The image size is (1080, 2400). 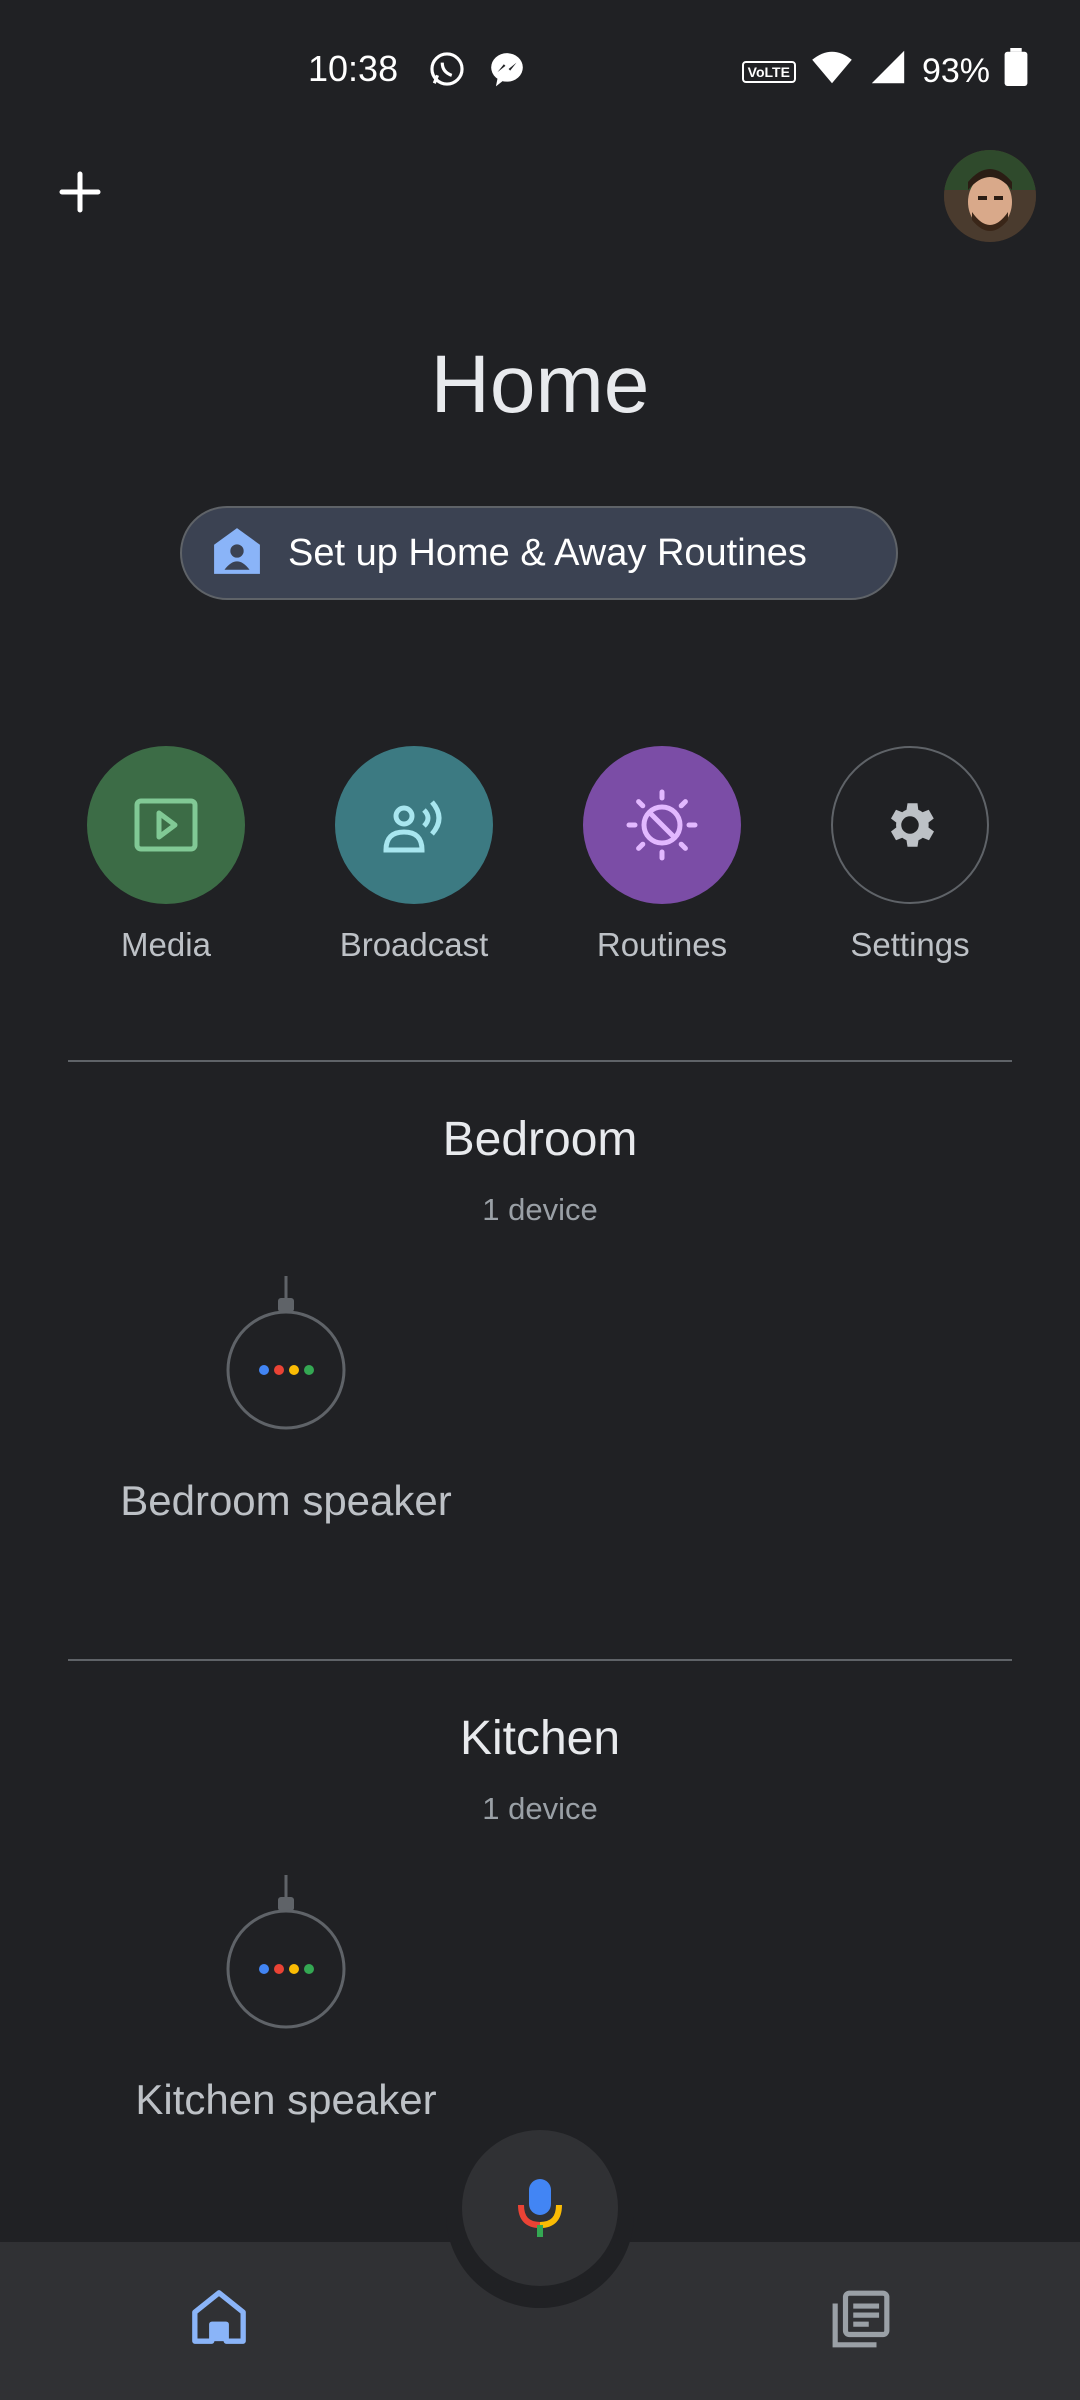 What do you see at coordinates (547, 552) in the screenshot?
I see `routines-chip-label: Set up Home & Away Routines` at bounding box center [547, 552].